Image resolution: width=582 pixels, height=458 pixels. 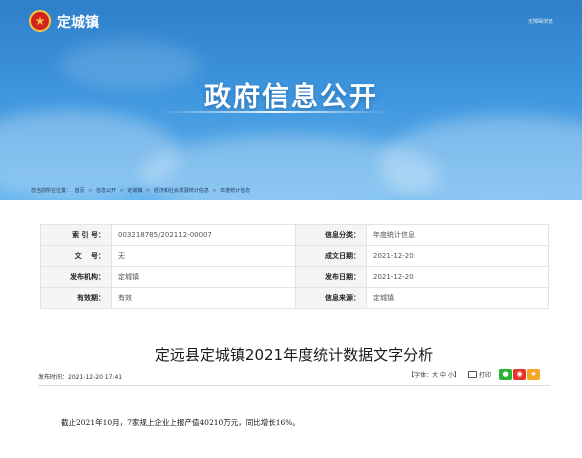 What do you see at coordinates (203, 256) in the screenshot?
I see `doc-number-value: 无` at bounding box center [203, 256].